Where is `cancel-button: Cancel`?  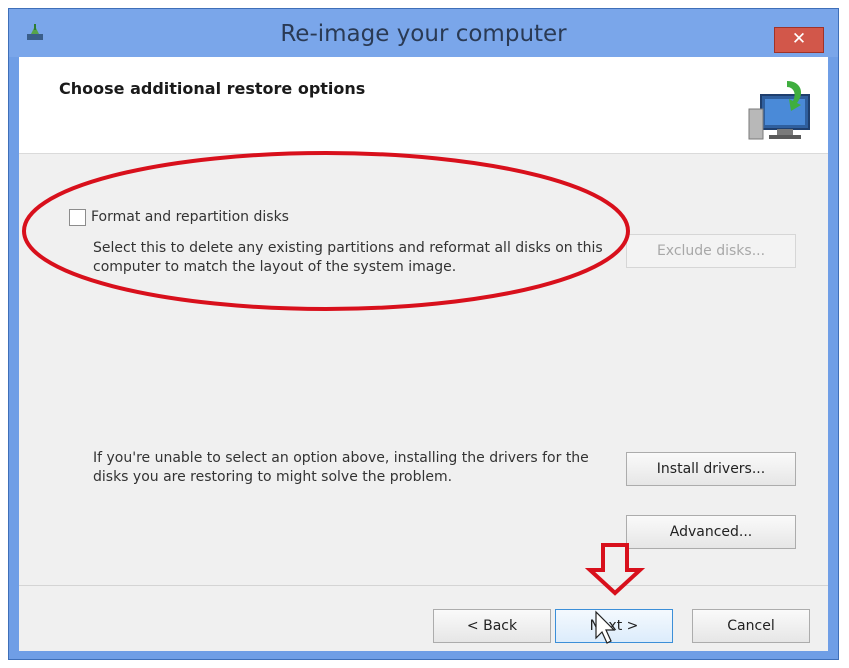 cancel-button: Cancel is located at coordinates (751, 626).